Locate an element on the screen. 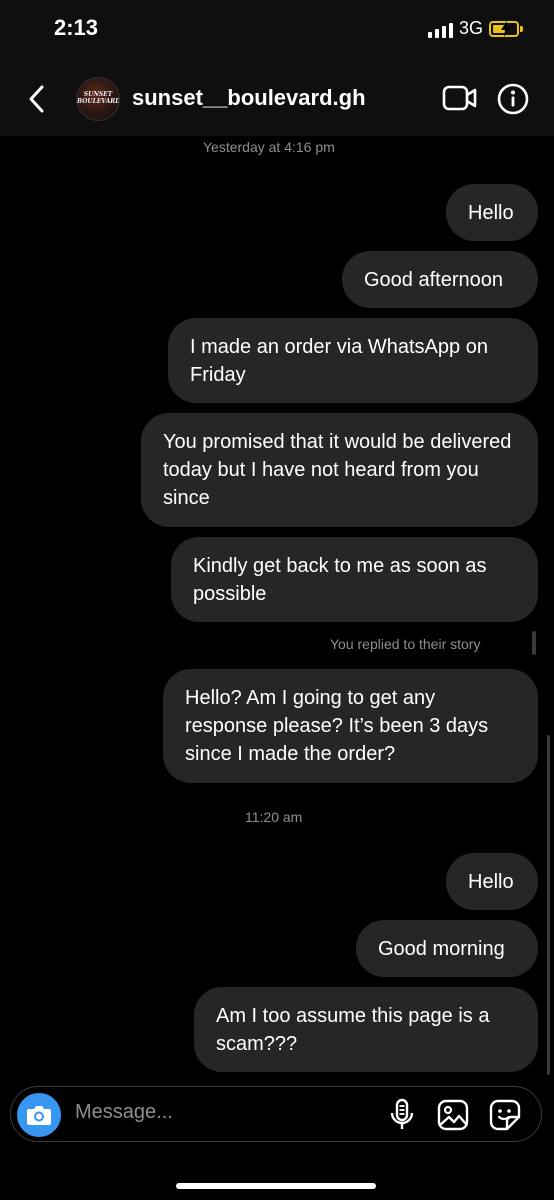  message-bubble: Good afternoon is located at coordinates (440, 279).